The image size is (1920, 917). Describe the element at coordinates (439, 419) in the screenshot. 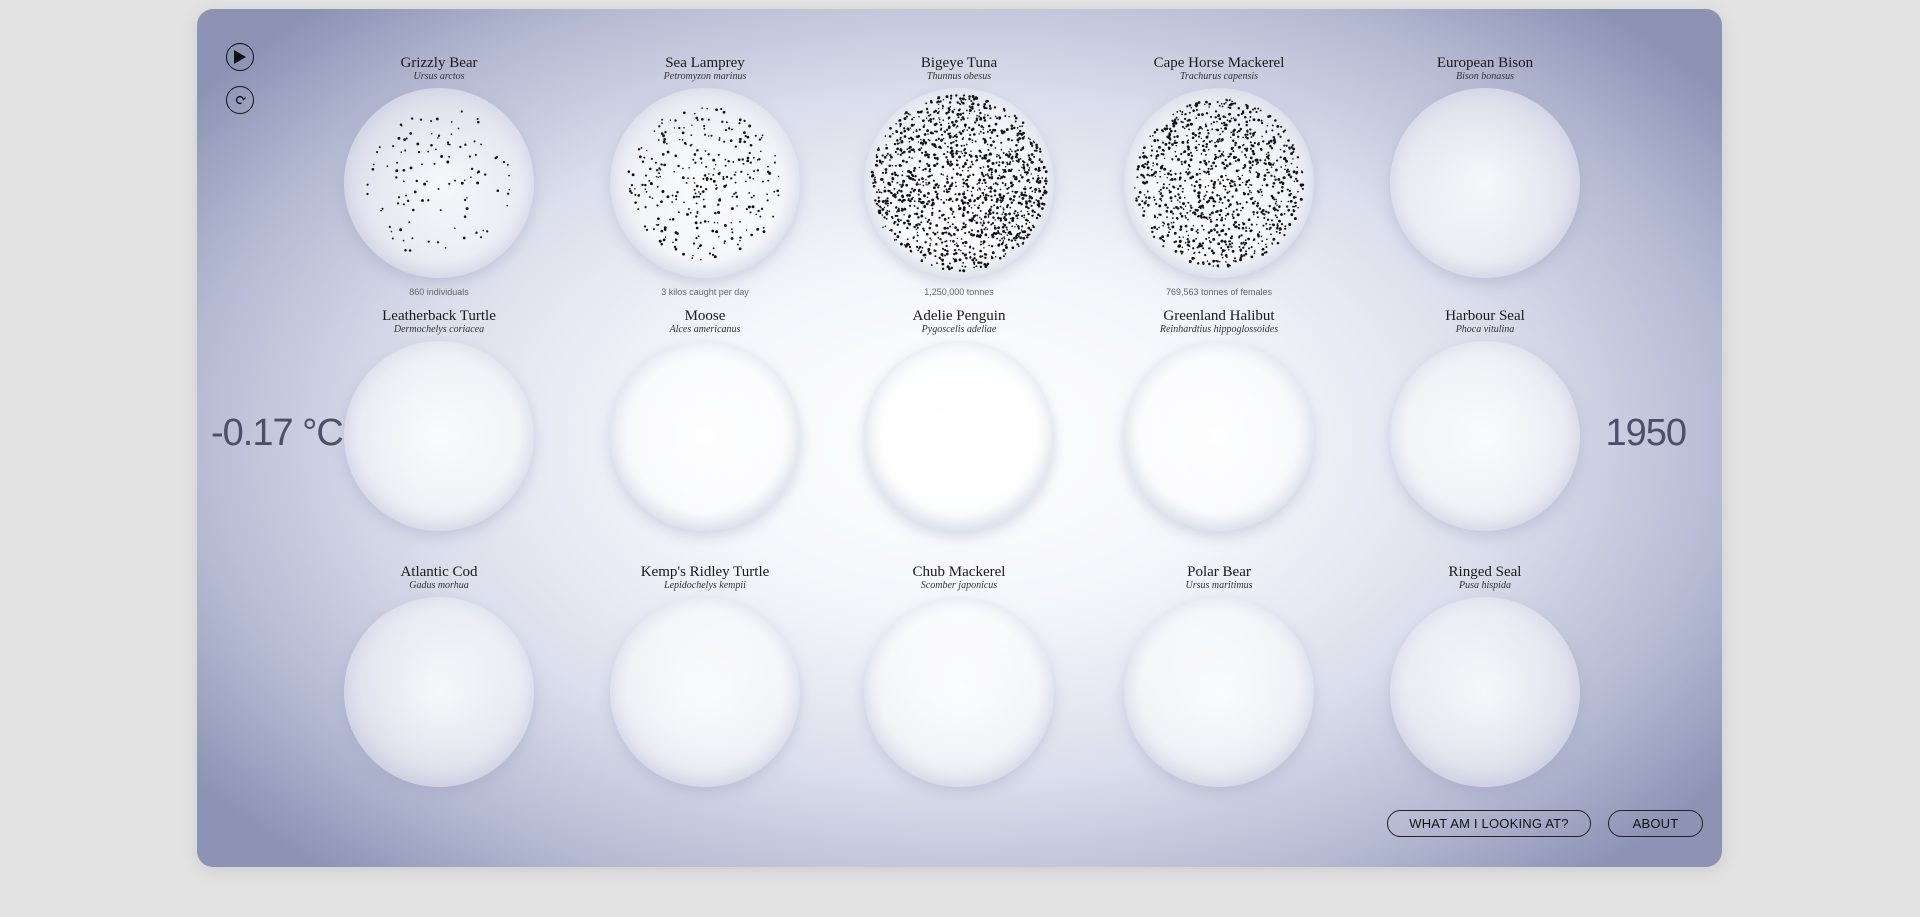

I see `species-cell: Leatherback Turtle Dermochelys coriacea` at that location.